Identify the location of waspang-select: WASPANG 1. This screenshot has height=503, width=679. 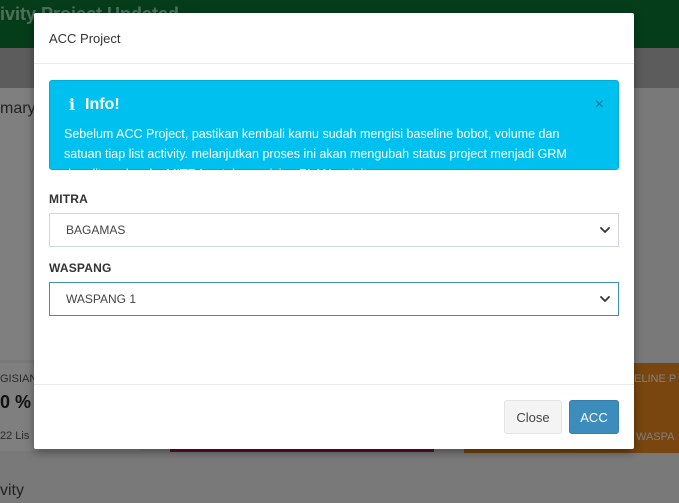
(334, 299).